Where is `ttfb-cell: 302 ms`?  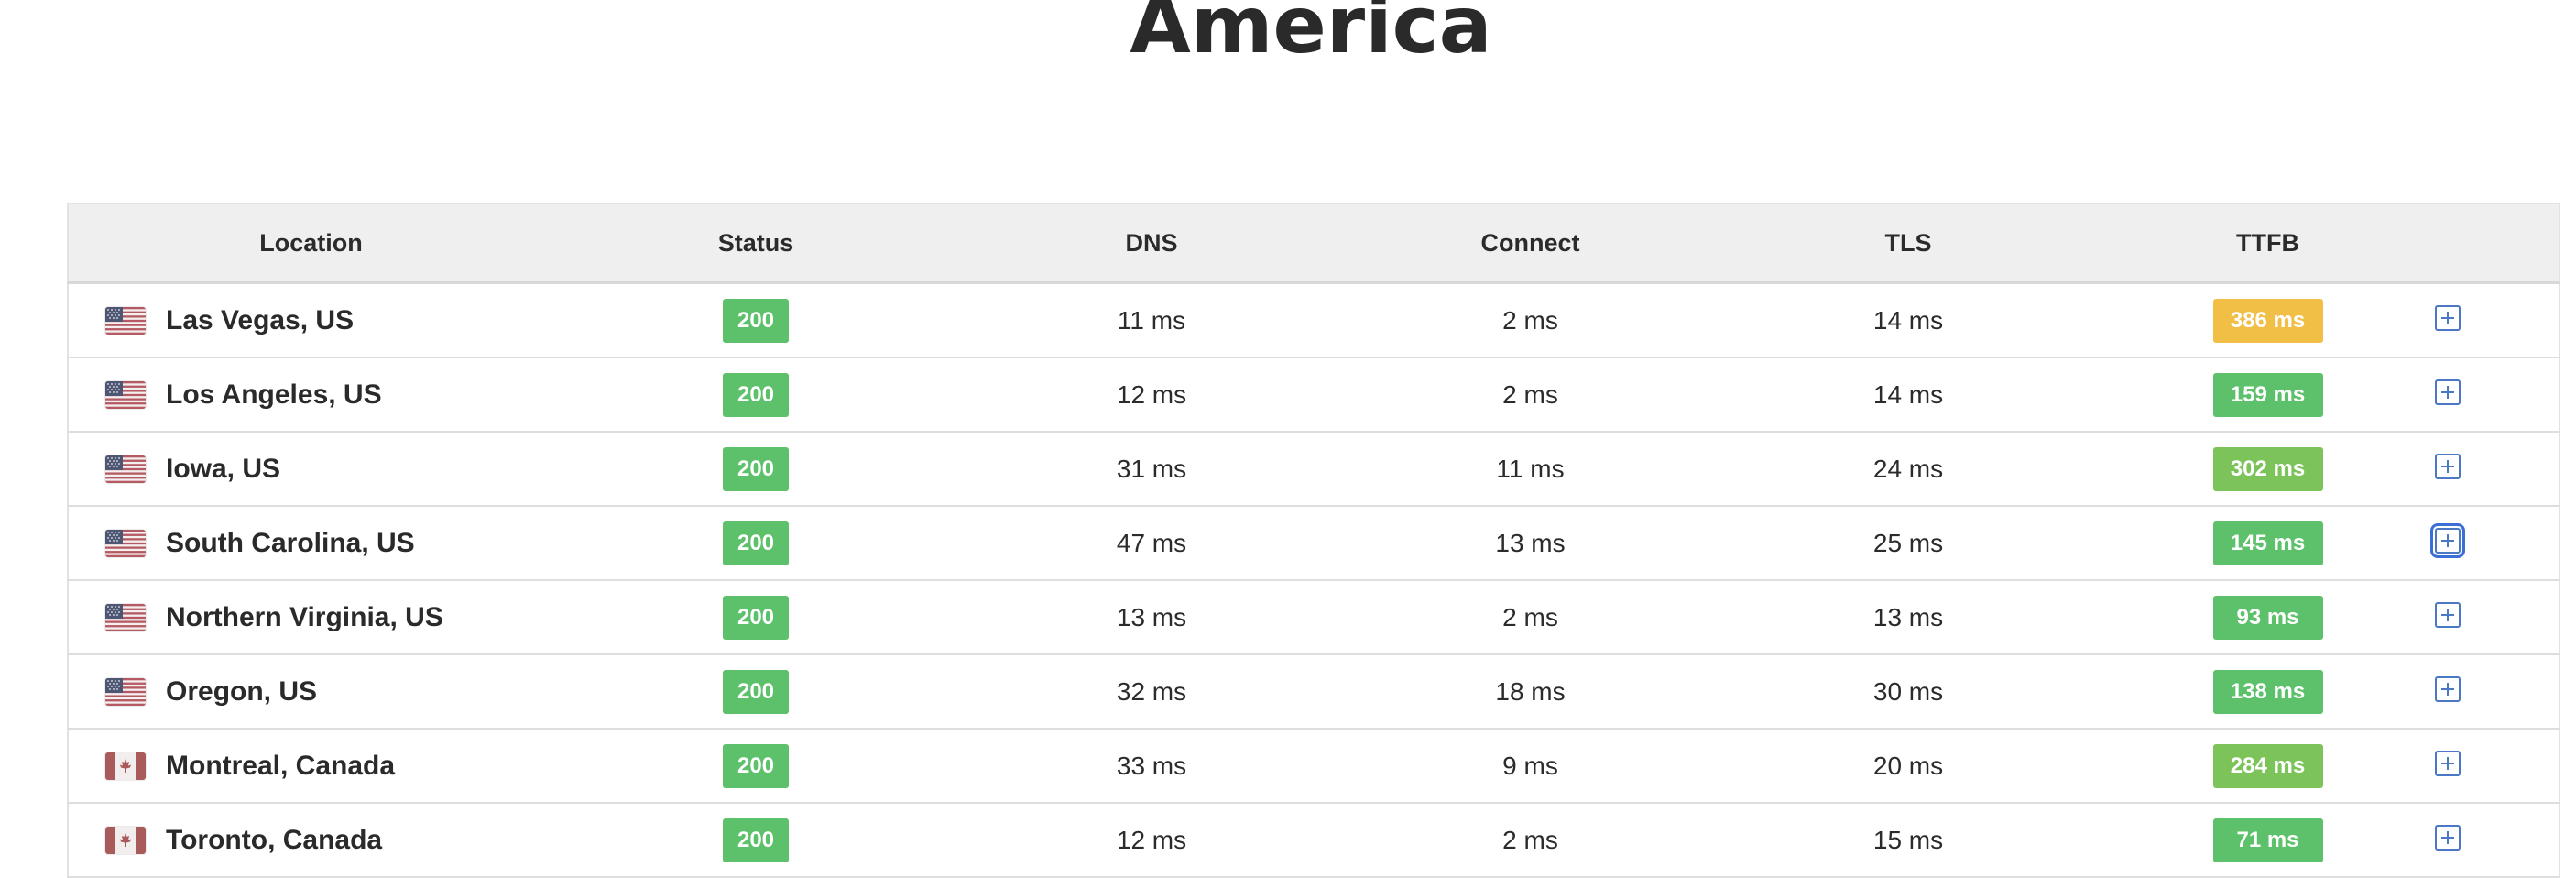 ttfb-cell: 302 ms is located at coordinates (2268, 469).